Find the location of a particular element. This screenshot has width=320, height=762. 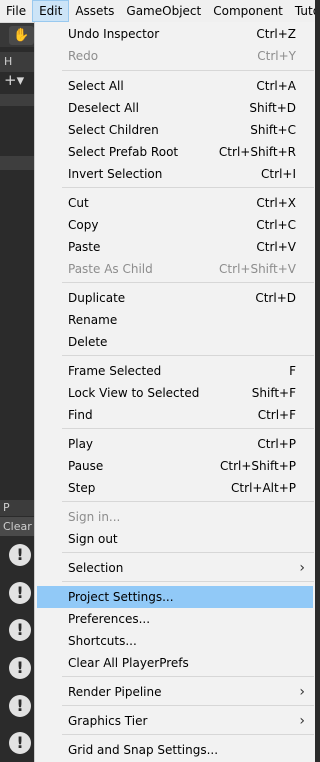

menu-item-label: Select Children is located at coordinates (113, 130).